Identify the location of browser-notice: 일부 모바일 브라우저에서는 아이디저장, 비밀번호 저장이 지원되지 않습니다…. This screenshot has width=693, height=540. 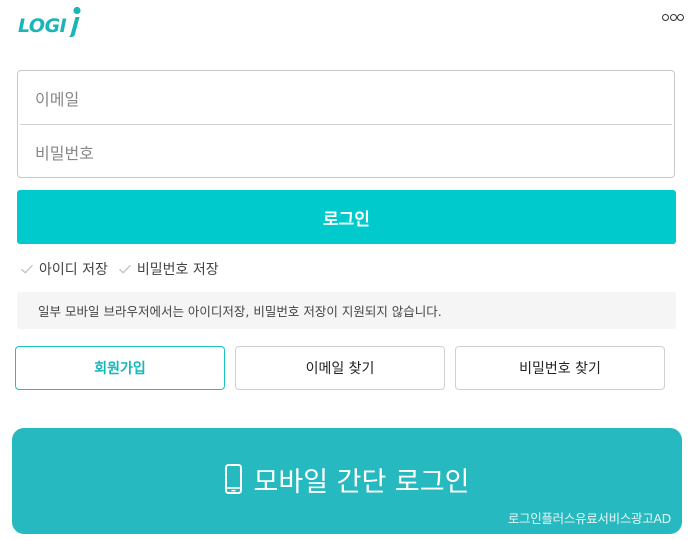
(346, 310).